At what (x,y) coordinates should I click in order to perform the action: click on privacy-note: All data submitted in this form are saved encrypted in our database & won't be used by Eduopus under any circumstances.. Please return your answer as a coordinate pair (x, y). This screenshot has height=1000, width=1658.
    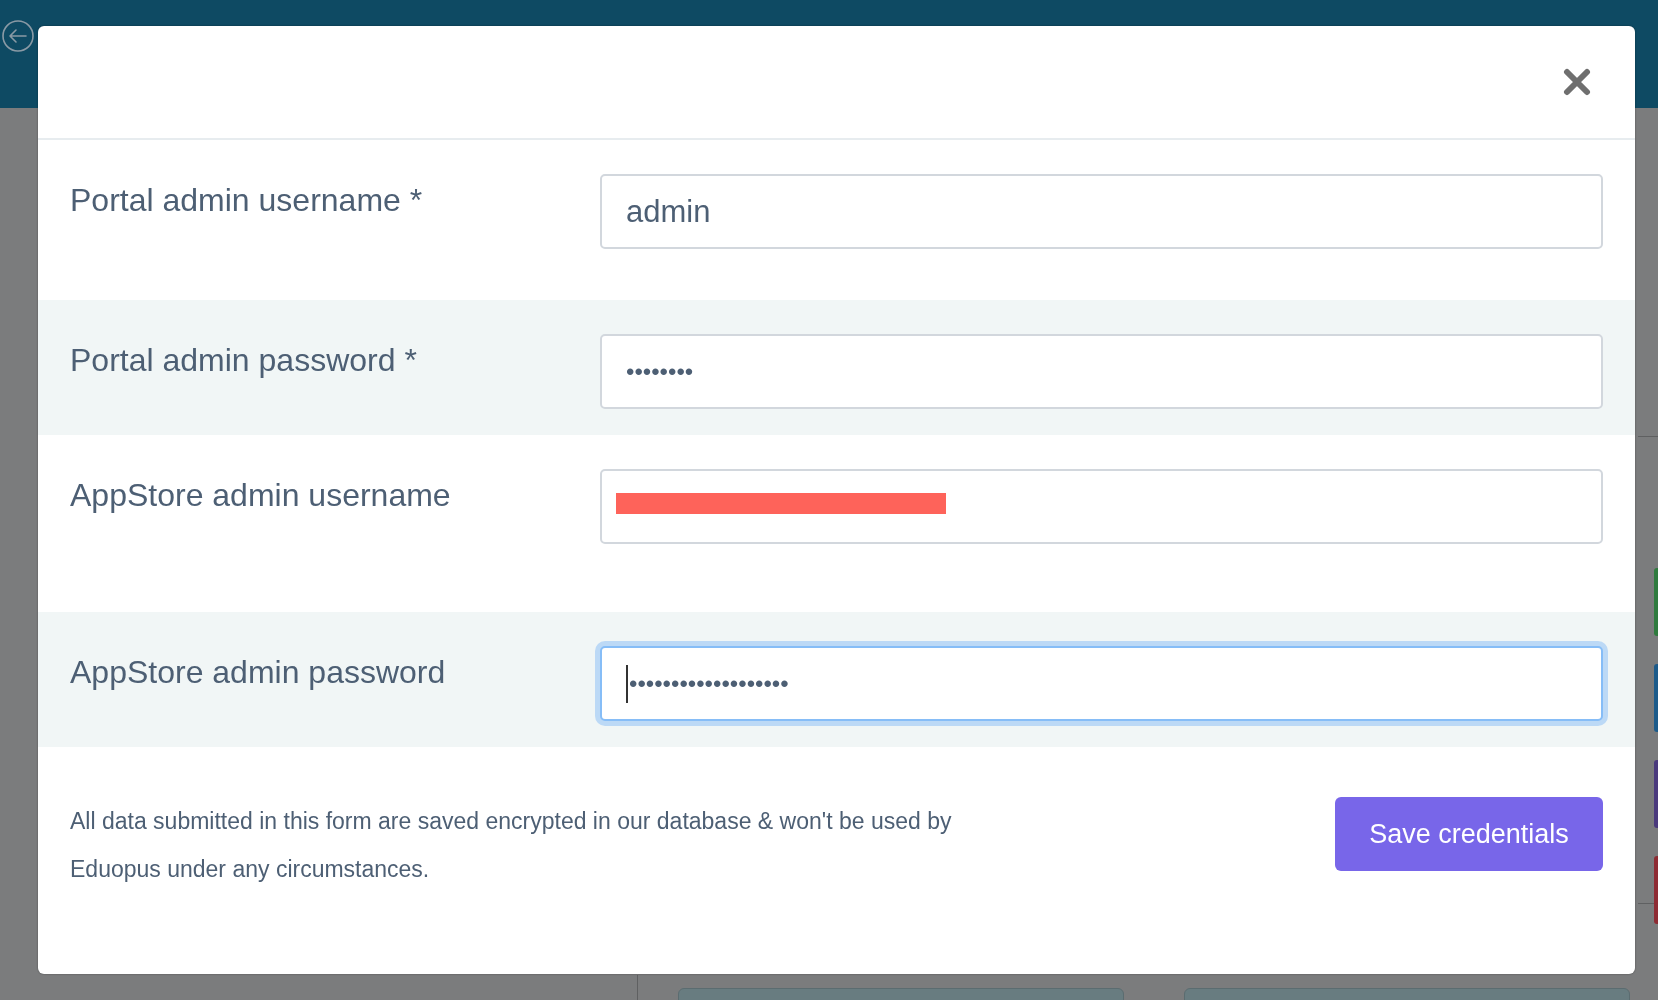
    Looking at the image, I should click on (511, 845).